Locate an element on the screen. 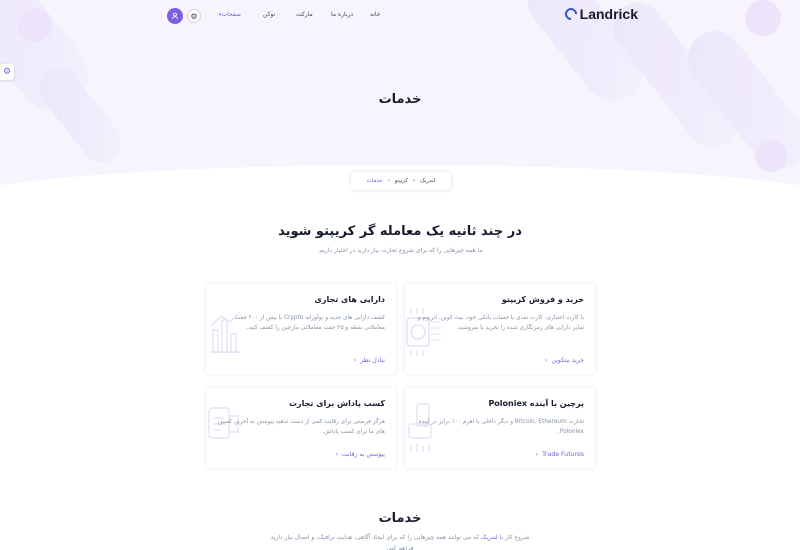  nav-about: درباره ما is located at coordinates (342, 14).